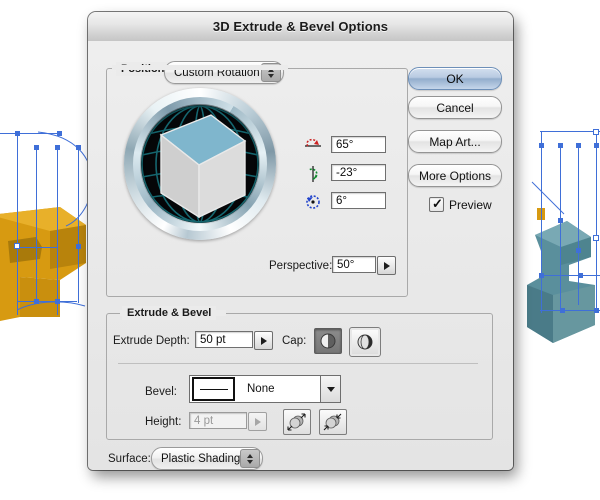 The width and height of the screenshot is (600, 500). What do you see at coordinates (261, 389) in the screenshot?
I see `bevel-value: None` at bounding box center [261, 389].